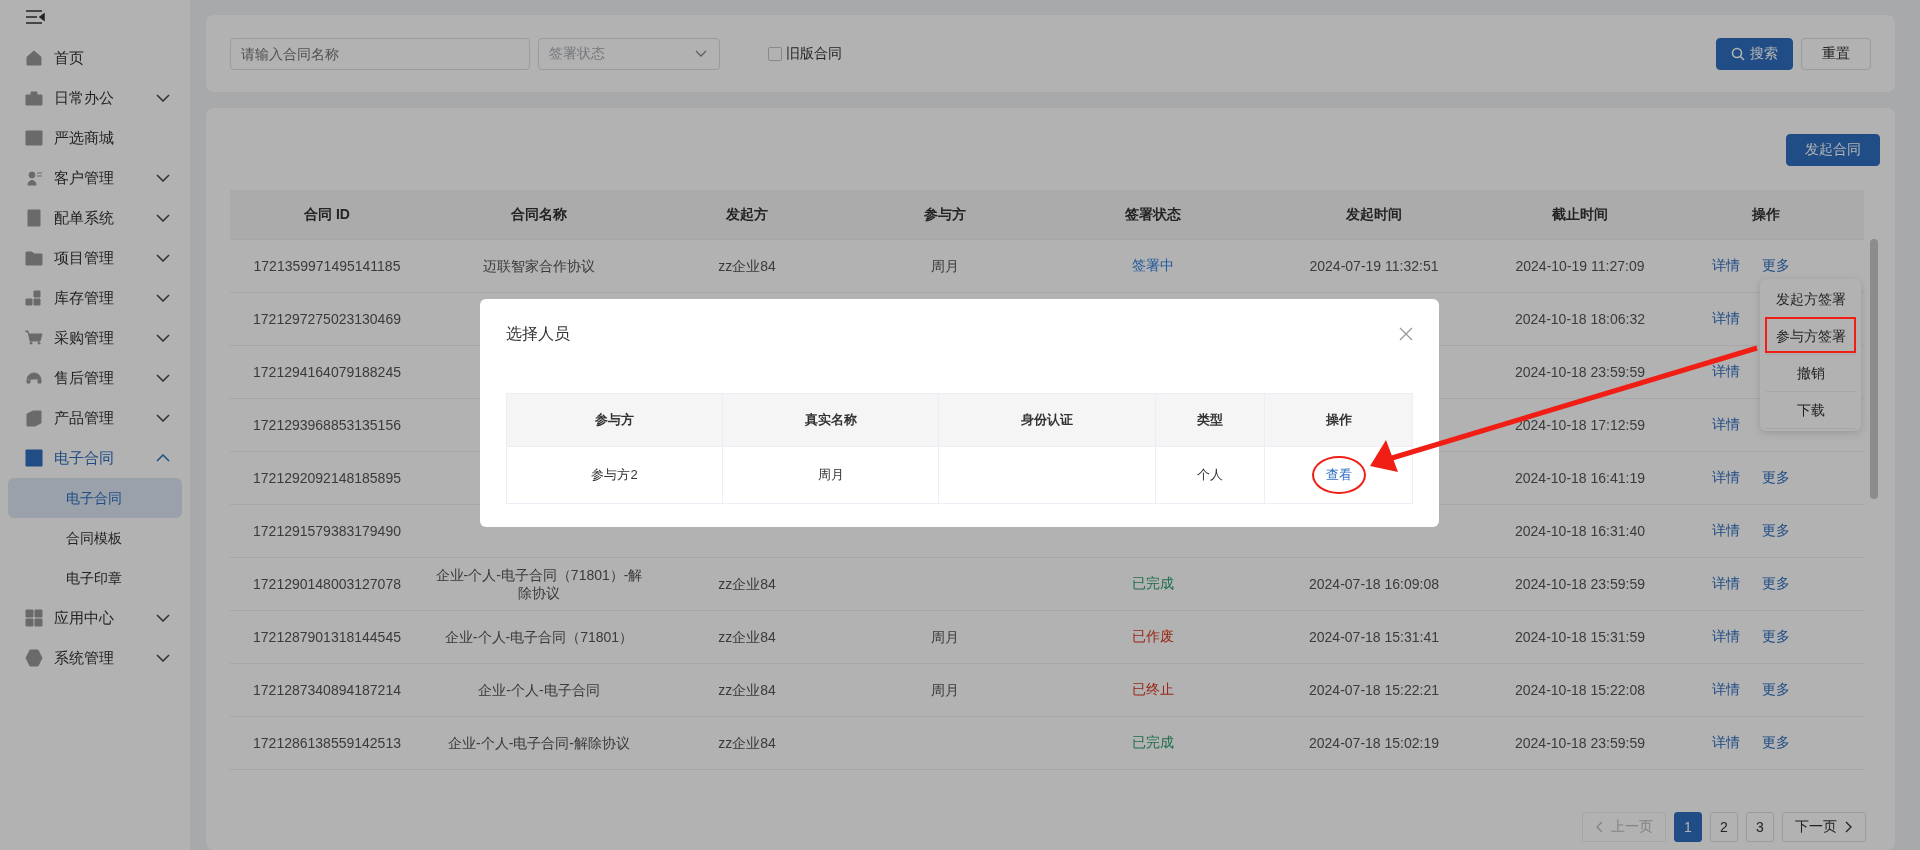 This screenshot has width=1920, height=850. What do you see at coordinates (95, 658) in the screenshot?
I see `sidebar-item: 系统管理` at bounding box center [95, 658].